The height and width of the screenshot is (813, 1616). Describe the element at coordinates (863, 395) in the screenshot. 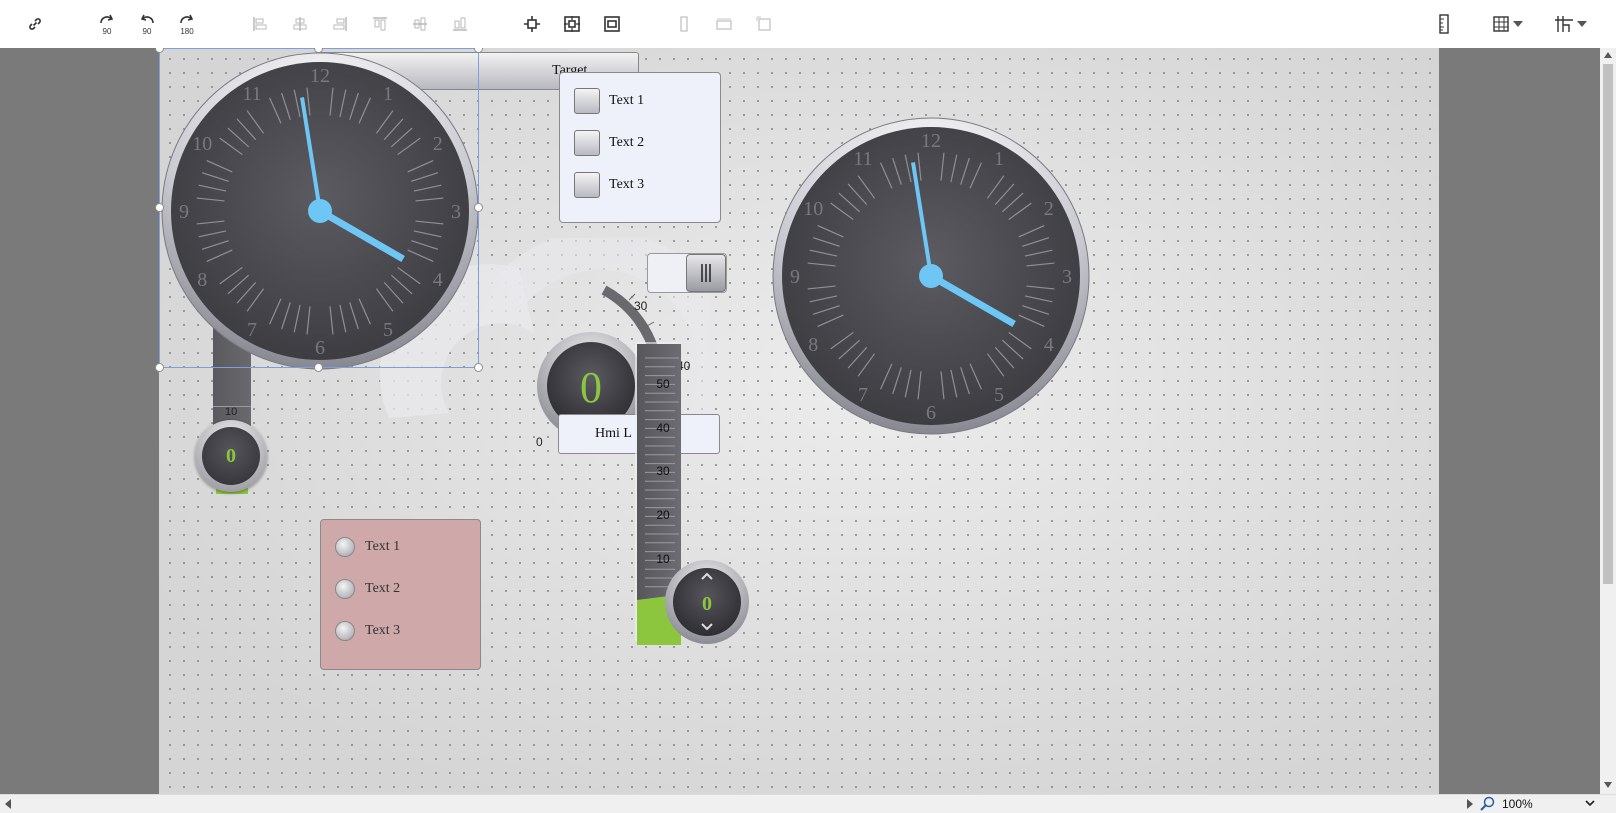

I see `clock-number: 7` at that location.